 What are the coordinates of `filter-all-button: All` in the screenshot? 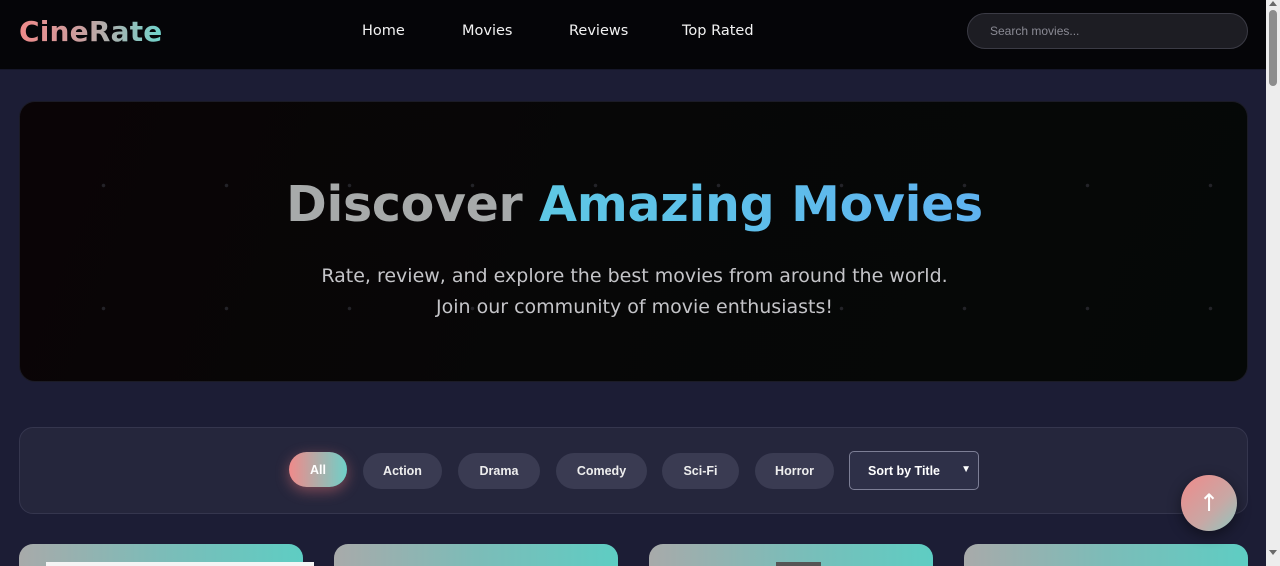 It's located at (318, 469).